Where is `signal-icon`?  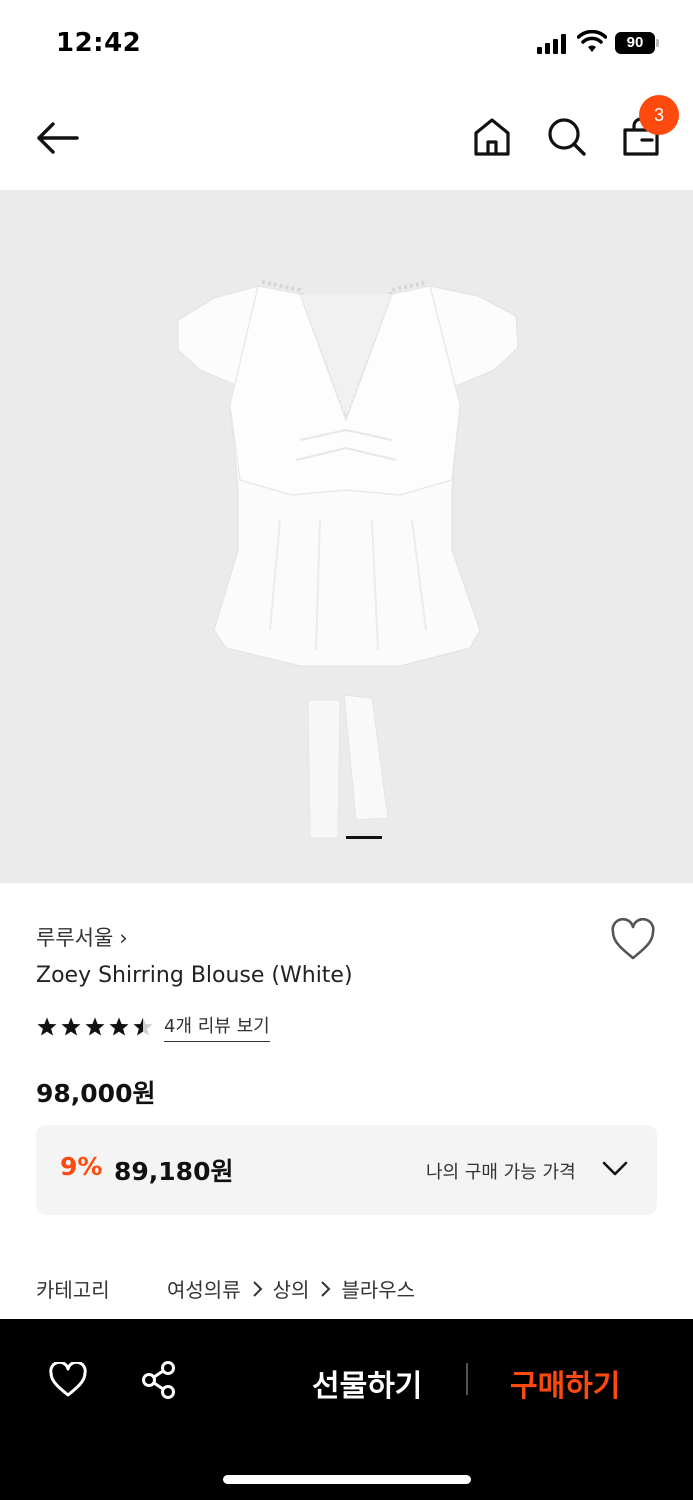
signal-icon is located at coordinates (551, 44).